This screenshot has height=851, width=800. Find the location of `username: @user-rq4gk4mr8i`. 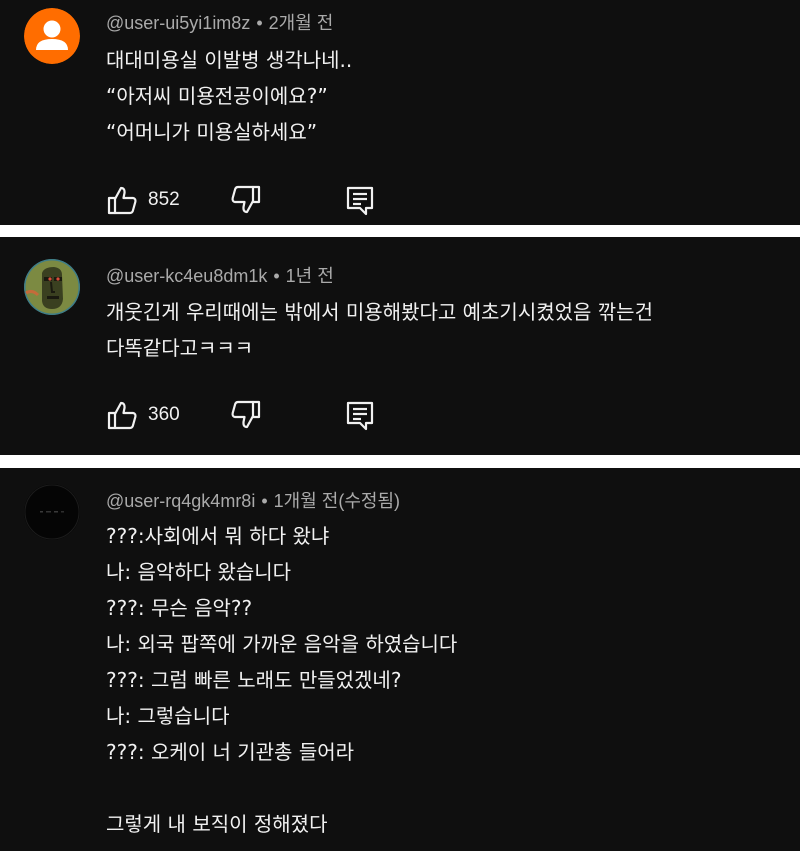

username: @user-rq4gk4mr8i is located at coordinates (180, 501).